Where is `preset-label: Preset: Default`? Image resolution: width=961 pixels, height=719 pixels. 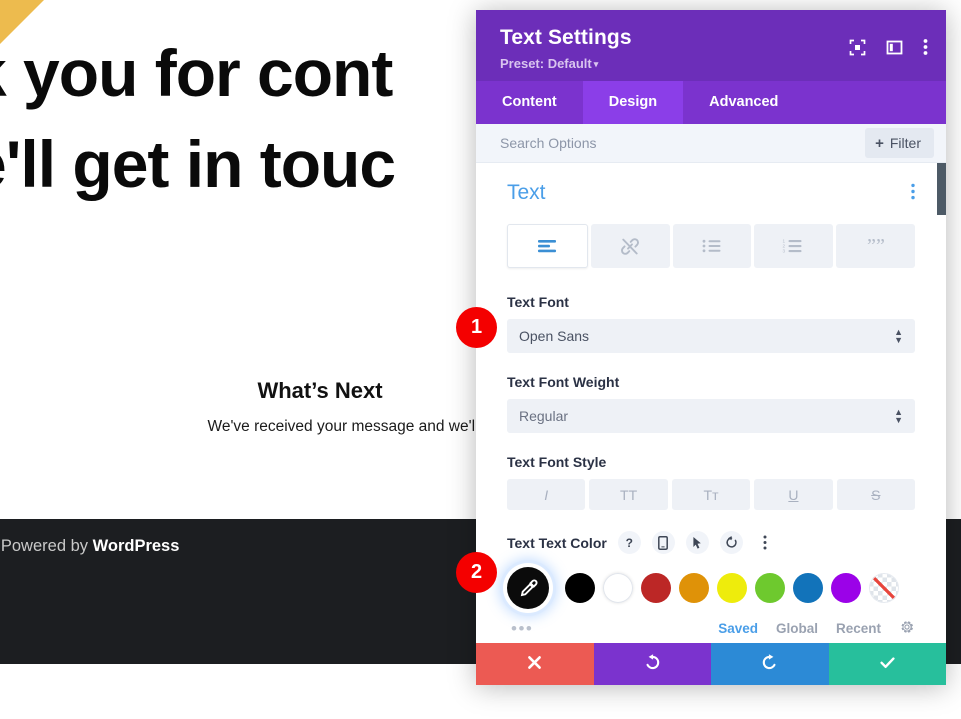
preset-label: Preset: Default is located at coordinates (546, 63).